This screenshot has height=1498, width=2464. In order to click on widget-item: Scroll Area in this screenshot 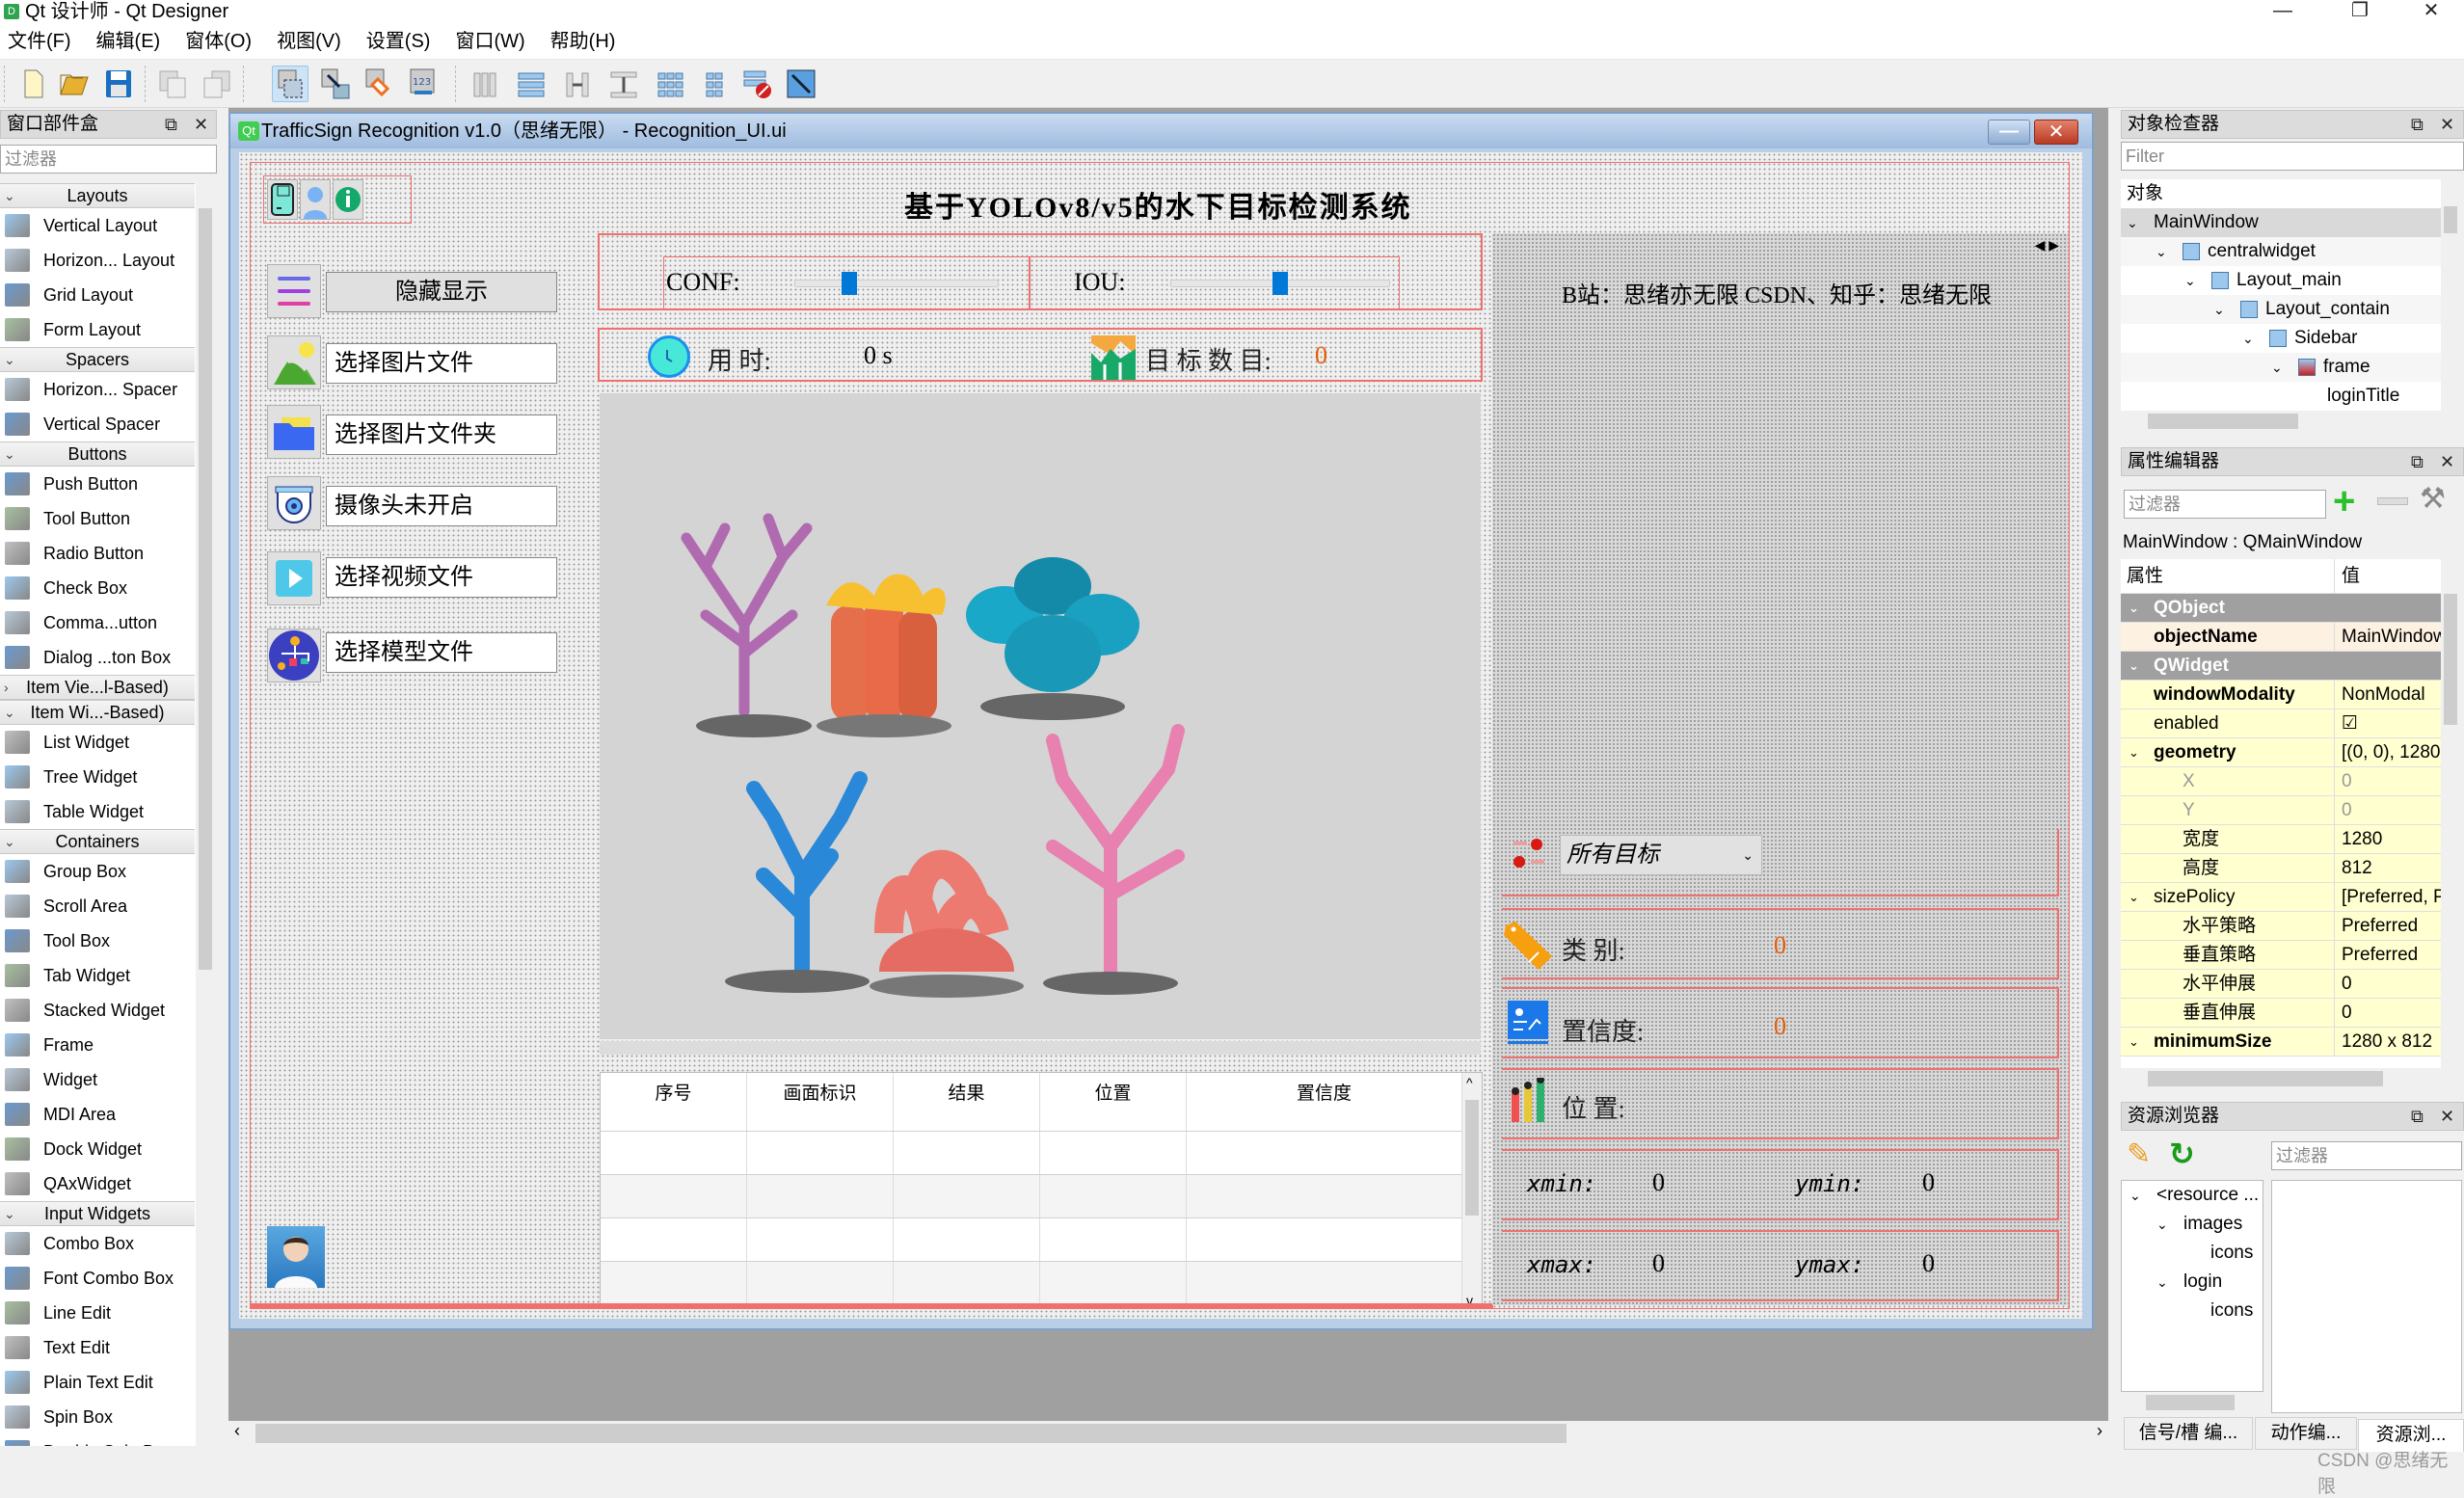, I will do `click(98, 906)`.